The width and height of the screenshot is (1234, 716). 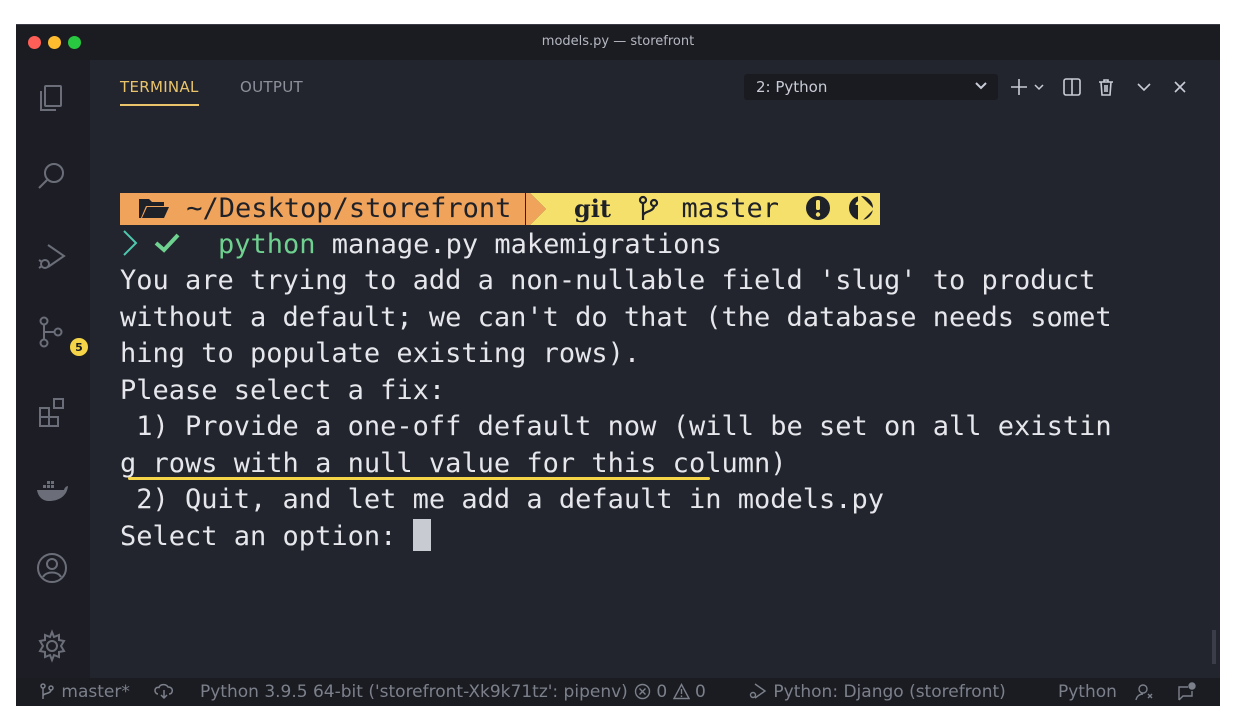 What do you see at coordinates (52, 98) in the screenshot?
I see `explorer-icon` at bounding box center [52, 98].